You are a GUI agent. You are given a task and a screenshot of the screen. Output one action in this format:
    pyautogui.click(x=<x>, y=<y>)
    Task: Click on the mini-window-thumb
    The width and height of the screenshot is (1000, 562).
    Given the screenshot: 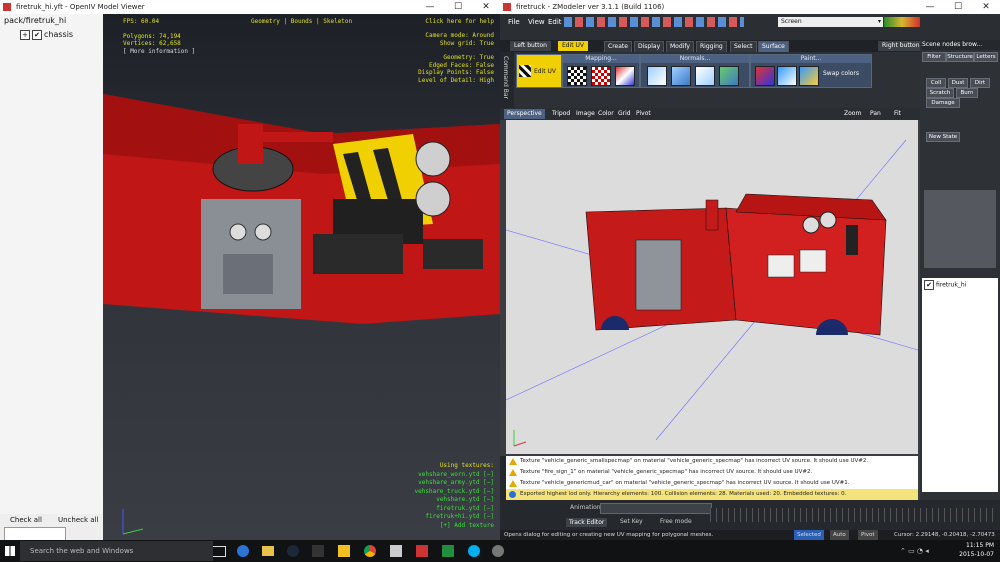 What is the action you would take?
    pyautogui.click(x=35, y=534)
    